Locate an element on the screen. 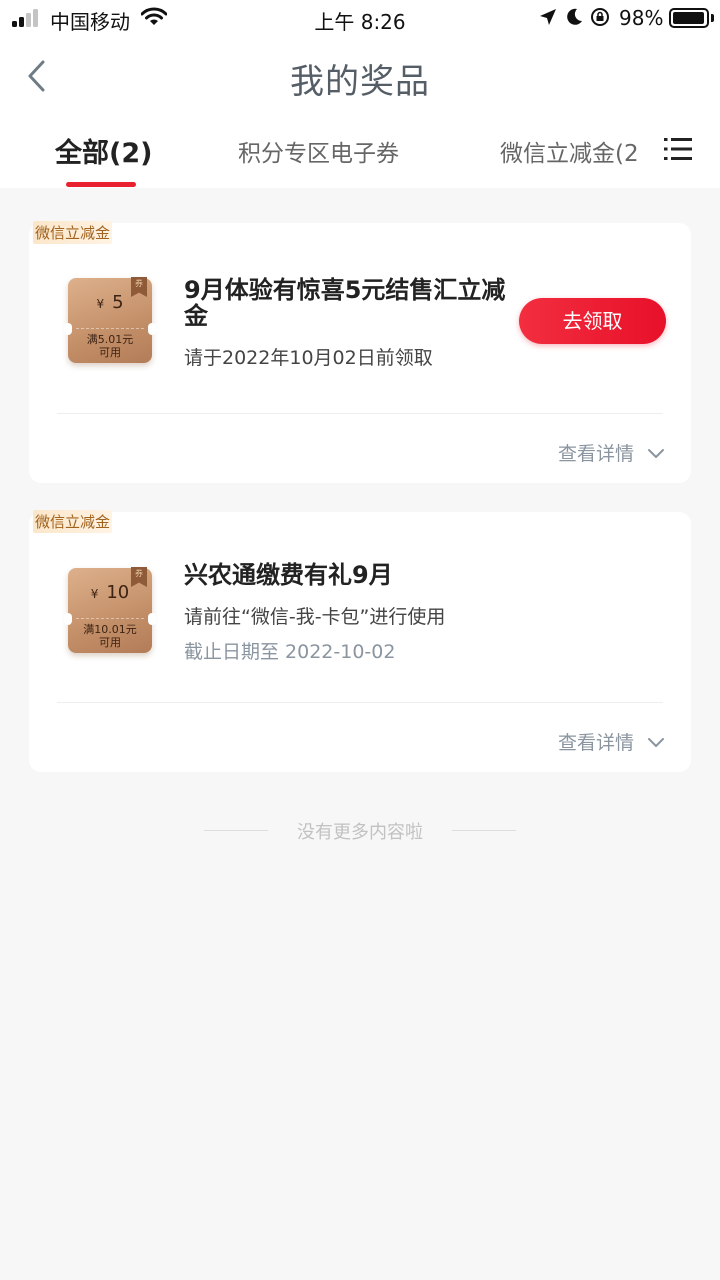 This screenshot has height=1280, width=720. prize-deadline: 请于2022年10月02日前领取 is located at coordinates (308, 358).